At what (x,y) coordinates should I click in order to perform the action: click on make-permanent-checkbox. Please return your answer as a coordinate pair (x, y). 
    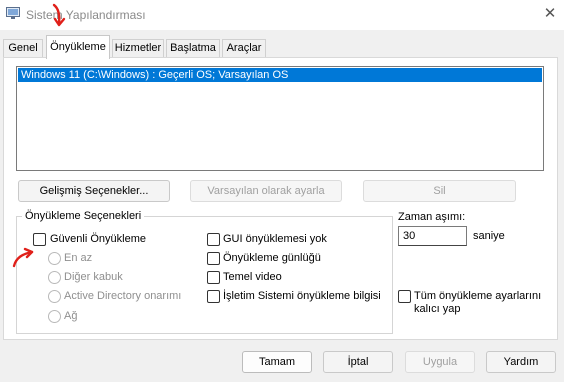
    Looking at the image, I should click on (404, 296).